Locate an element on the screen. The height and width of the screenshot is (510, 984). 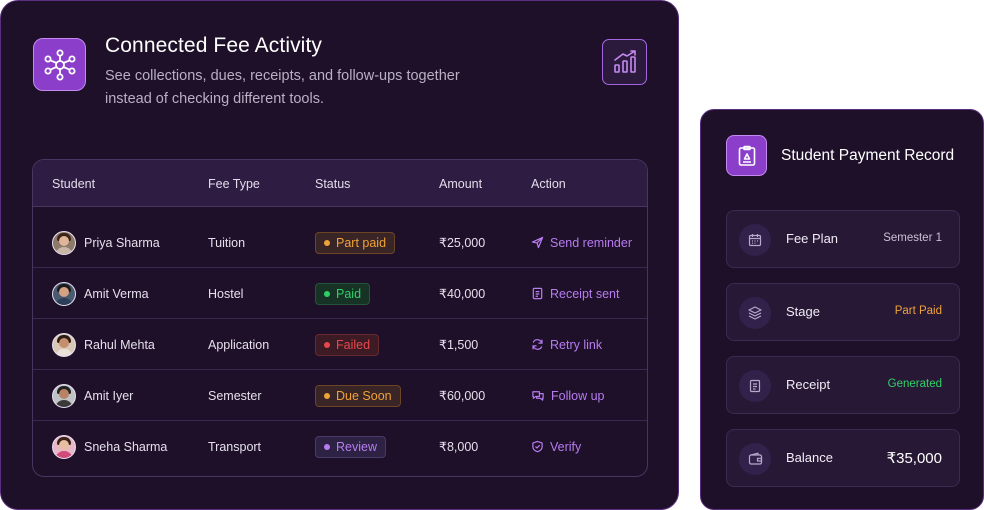
student-name: Amit Verma is located at coordinates (116, 293).